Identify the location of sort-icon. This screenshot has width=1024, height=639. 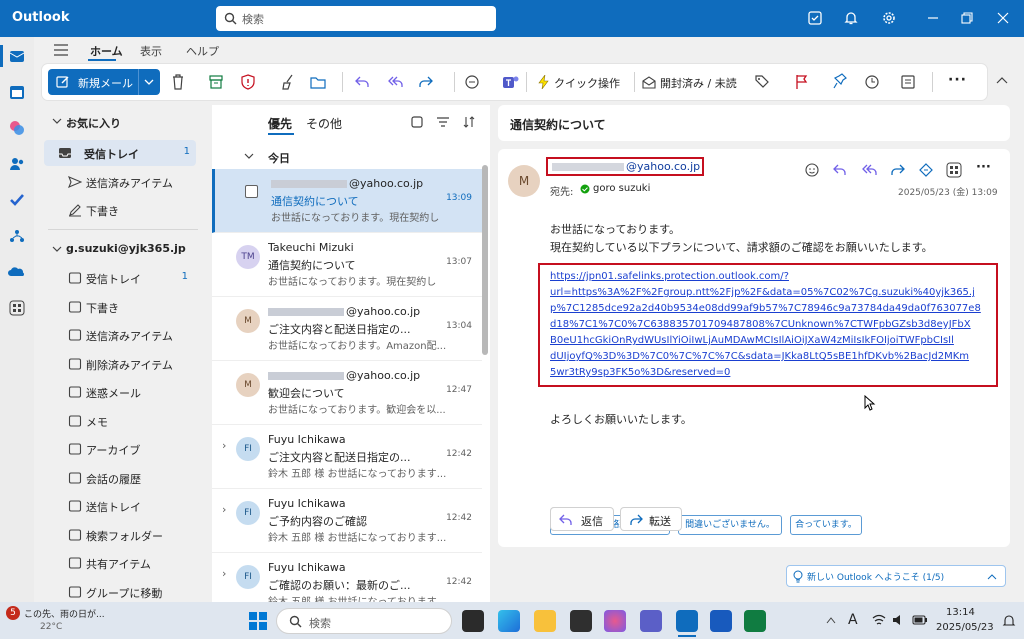
(469, 122).